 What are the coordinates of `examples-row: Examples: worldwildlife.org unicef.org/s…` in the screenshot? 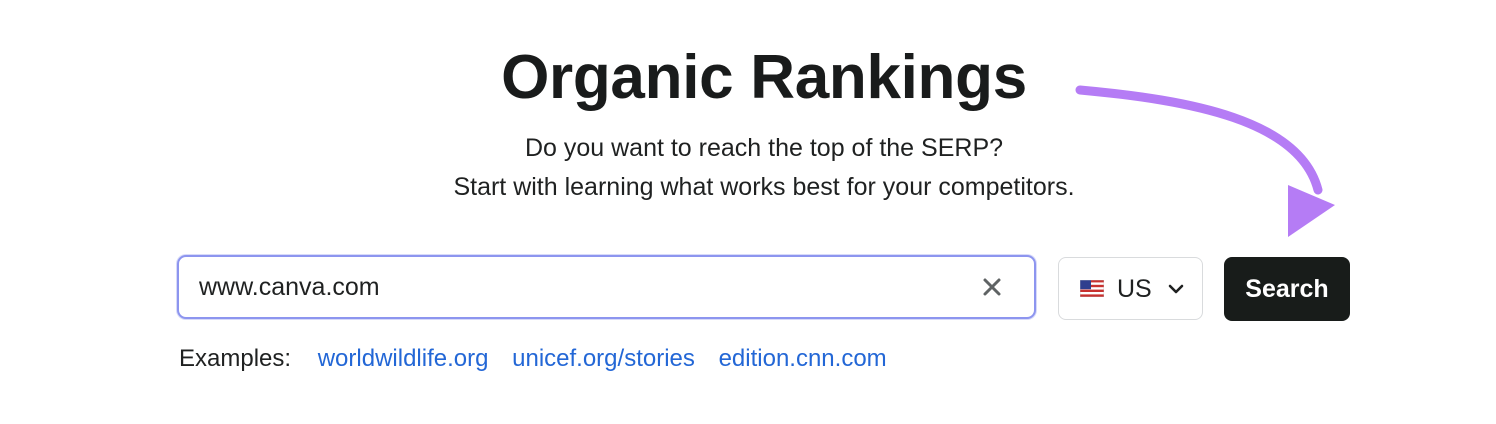 It's located at (541, 360).